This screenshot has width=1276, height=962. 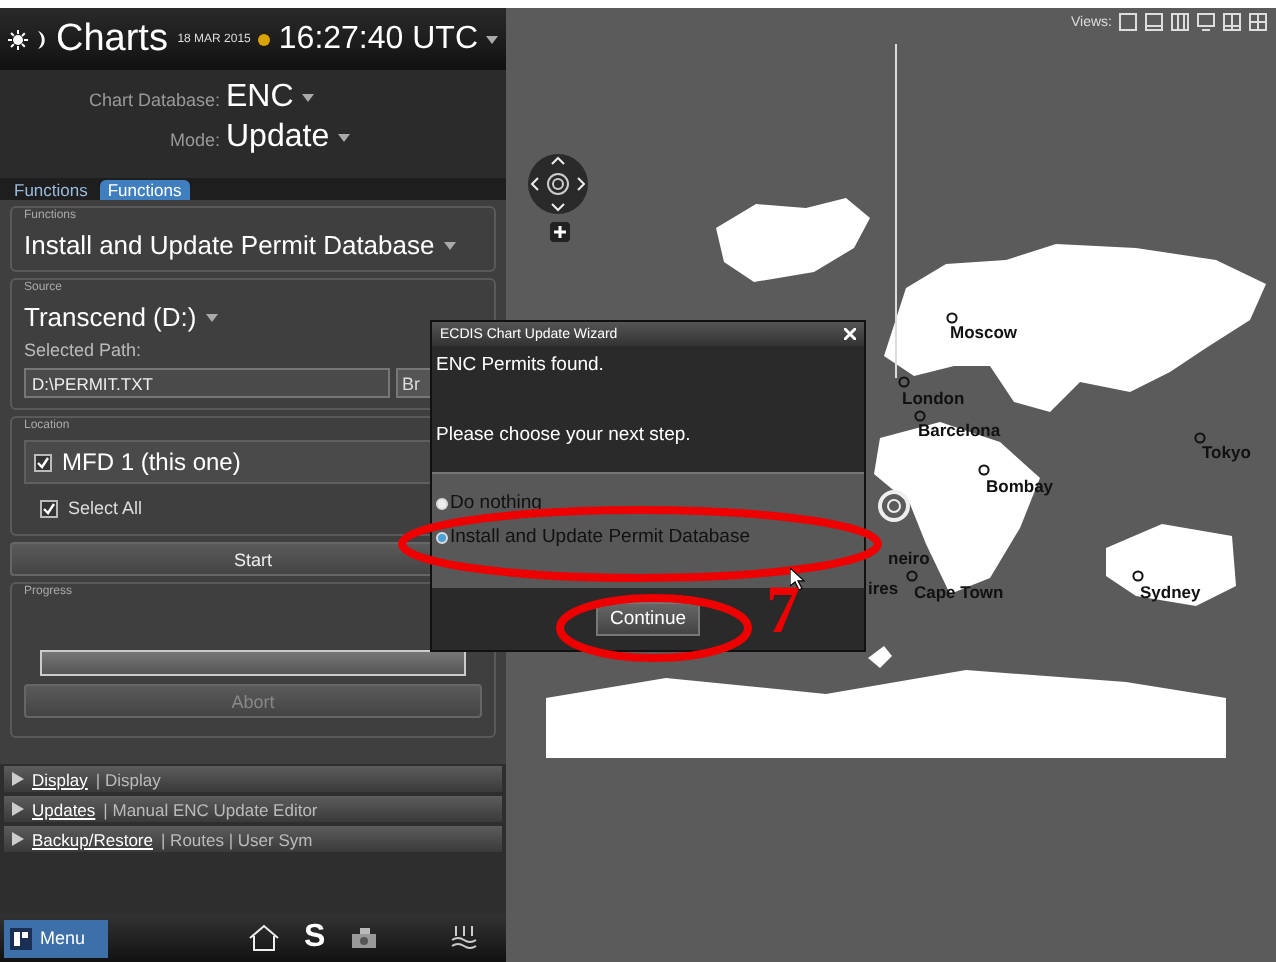 What do you see at coordinates (414, 383) in the screenshot?
I see `browse-button: Br` at bounding box center [414, 383].